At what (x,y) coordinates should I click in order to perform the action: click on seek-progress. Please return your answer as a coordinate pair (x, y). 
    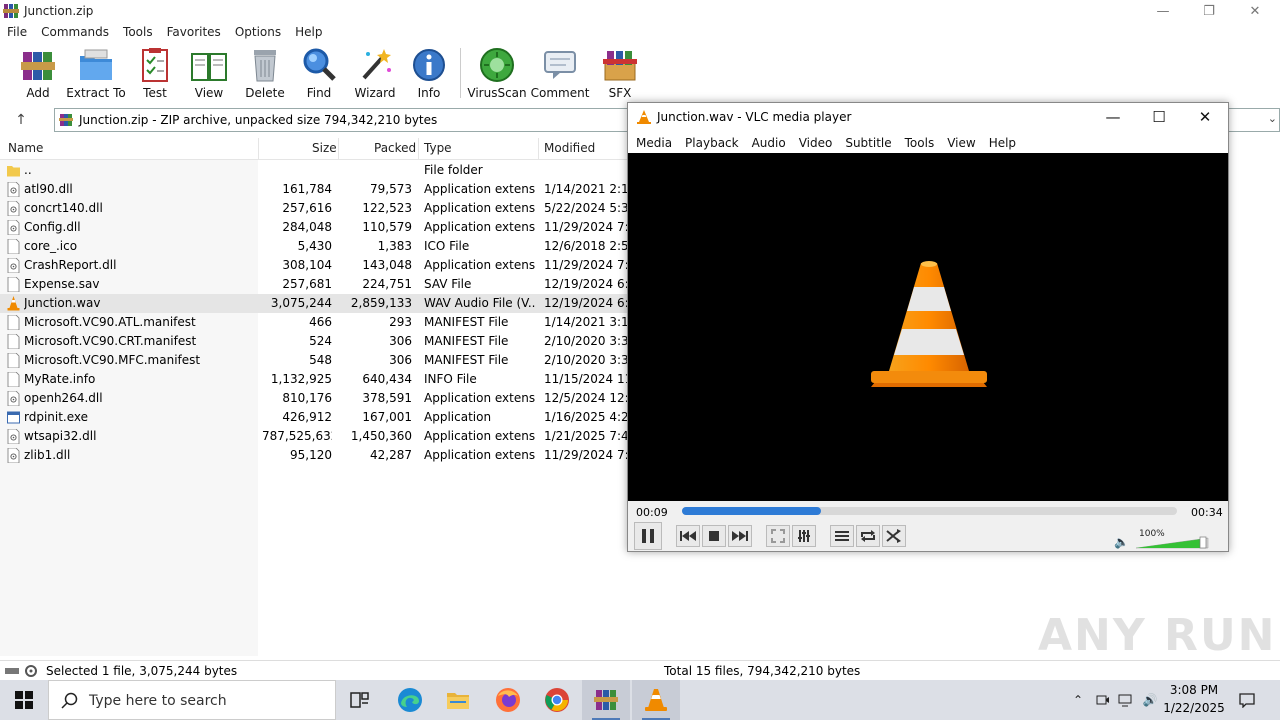
    Looking at the image, I should click on (751, 511).